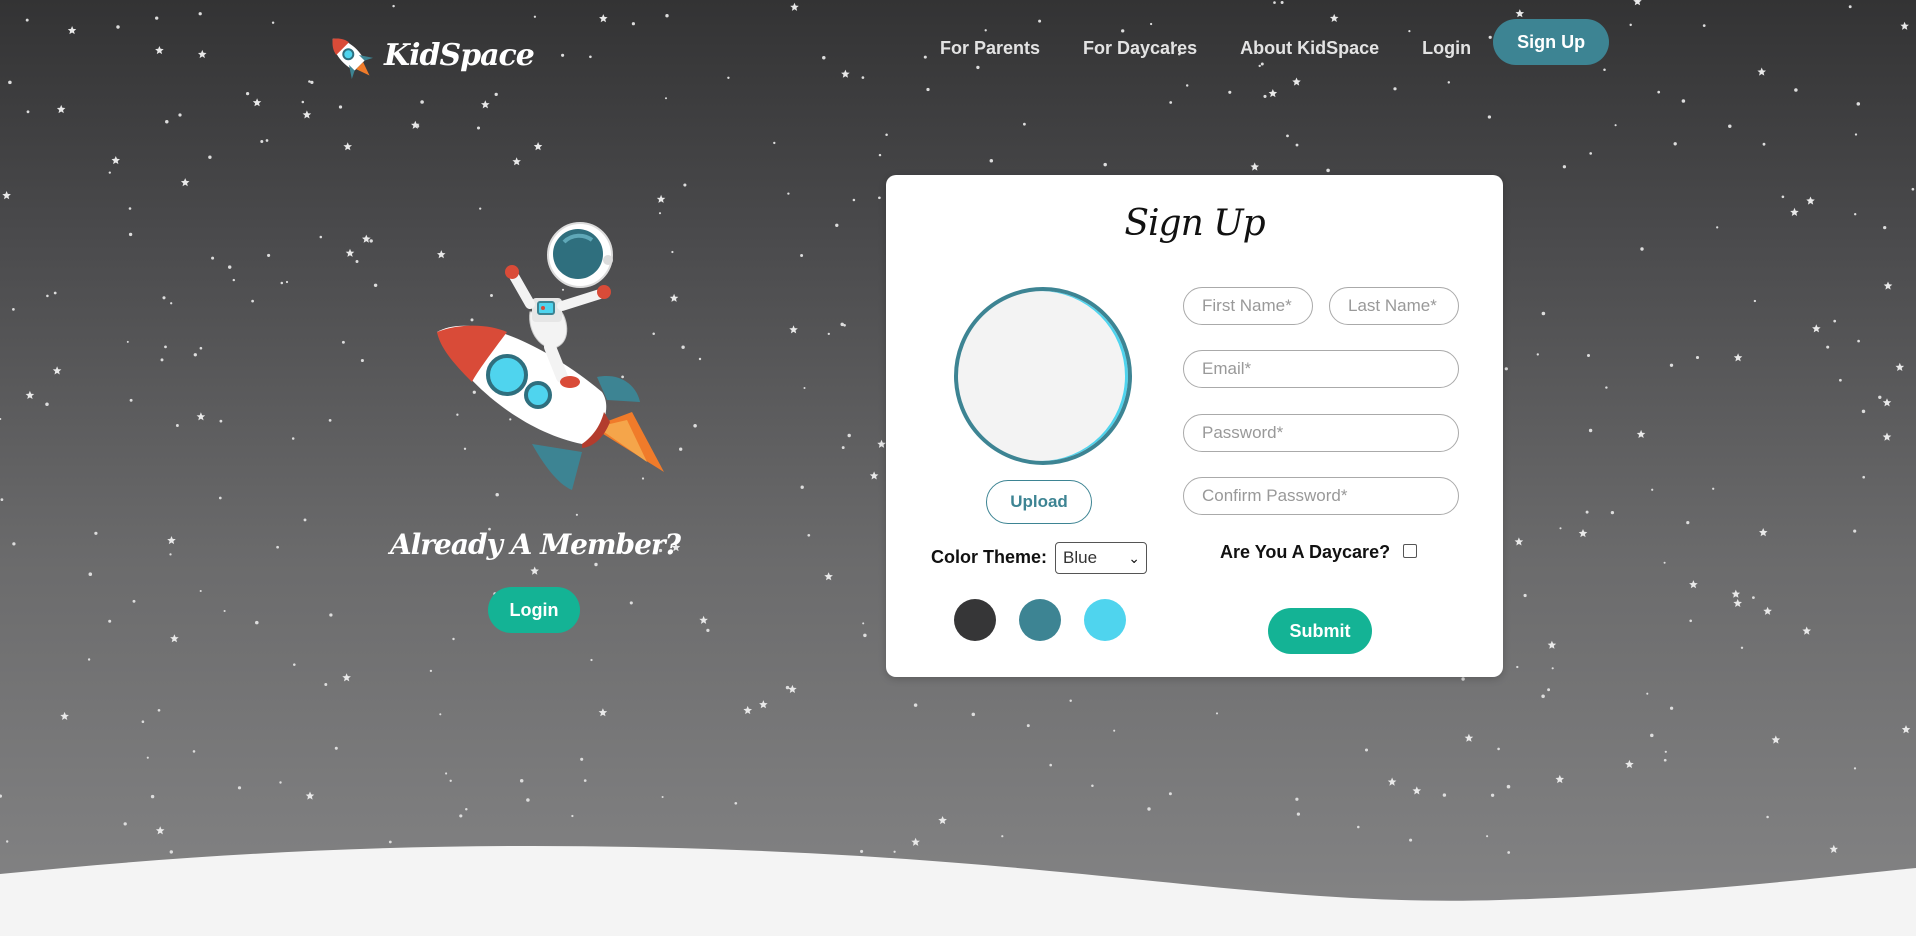  I want to click on signup-title: Sign Up, so click(1194, 223).